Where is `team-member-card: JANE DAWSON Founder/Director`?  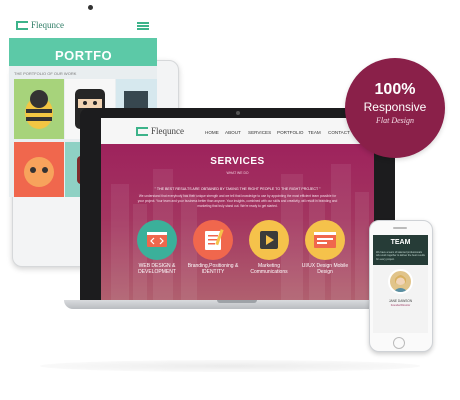 team-member-card: JANE DAWSON Founder/Director is located at coordinates (400, 299).